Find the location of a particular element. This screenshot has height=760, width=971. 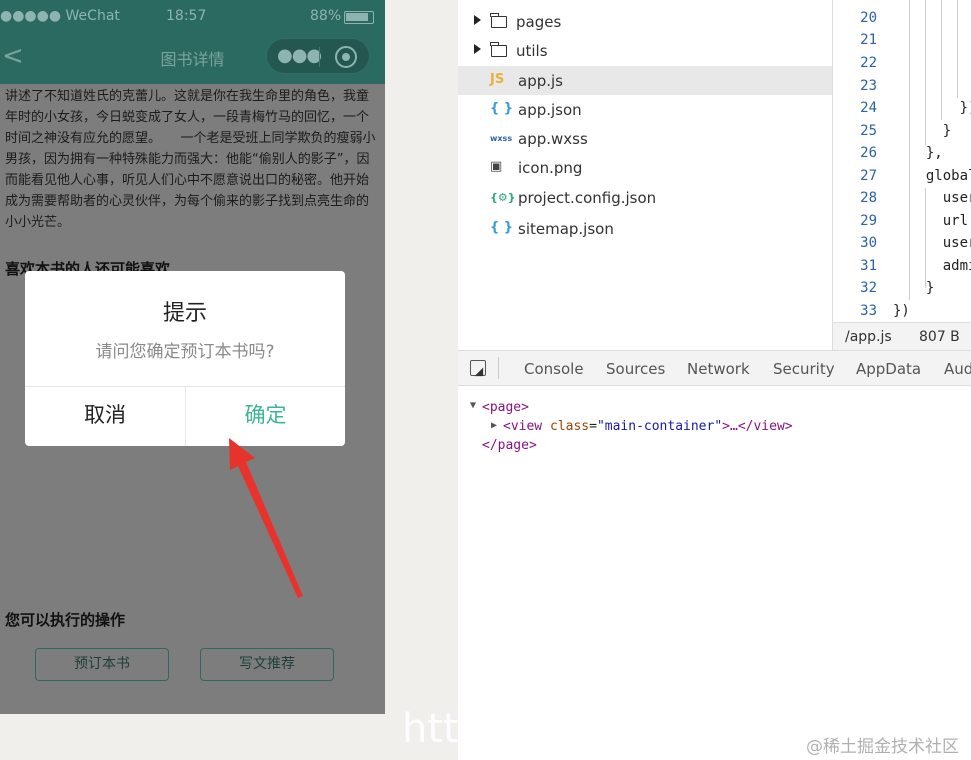

battery-percent: 88% is located at coordinates (326, 16).